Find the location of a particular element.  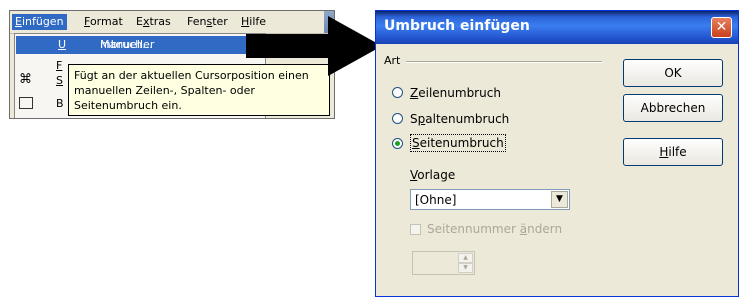

chevron-down-icon: ▼ is located at coordinates (559, 199).